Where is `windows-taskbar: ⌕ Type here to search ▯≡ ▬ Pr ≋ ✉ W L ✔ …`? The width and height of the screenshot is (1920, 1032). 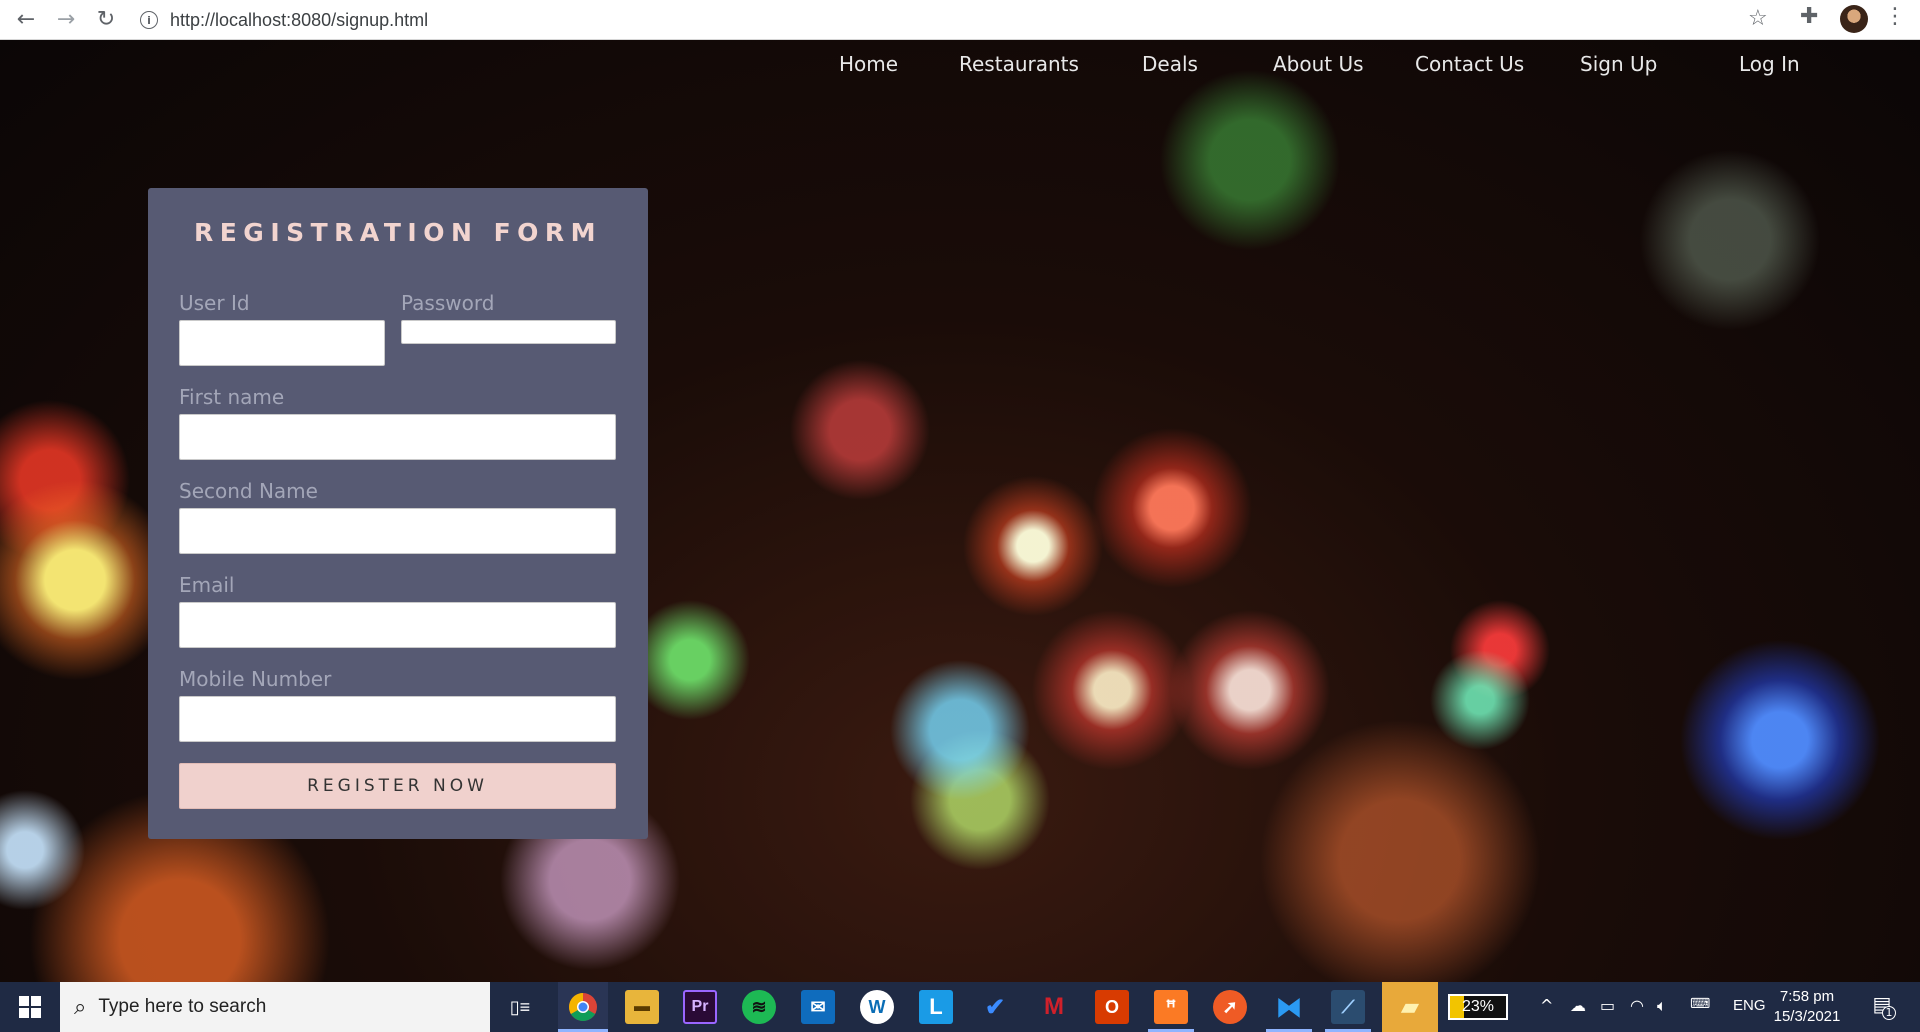 windows-taskbar: ⌕ Type here to search ▯≡ ▬ Pr ≋ ✉ W L ✔ … is located at coordinates (960, 1007).